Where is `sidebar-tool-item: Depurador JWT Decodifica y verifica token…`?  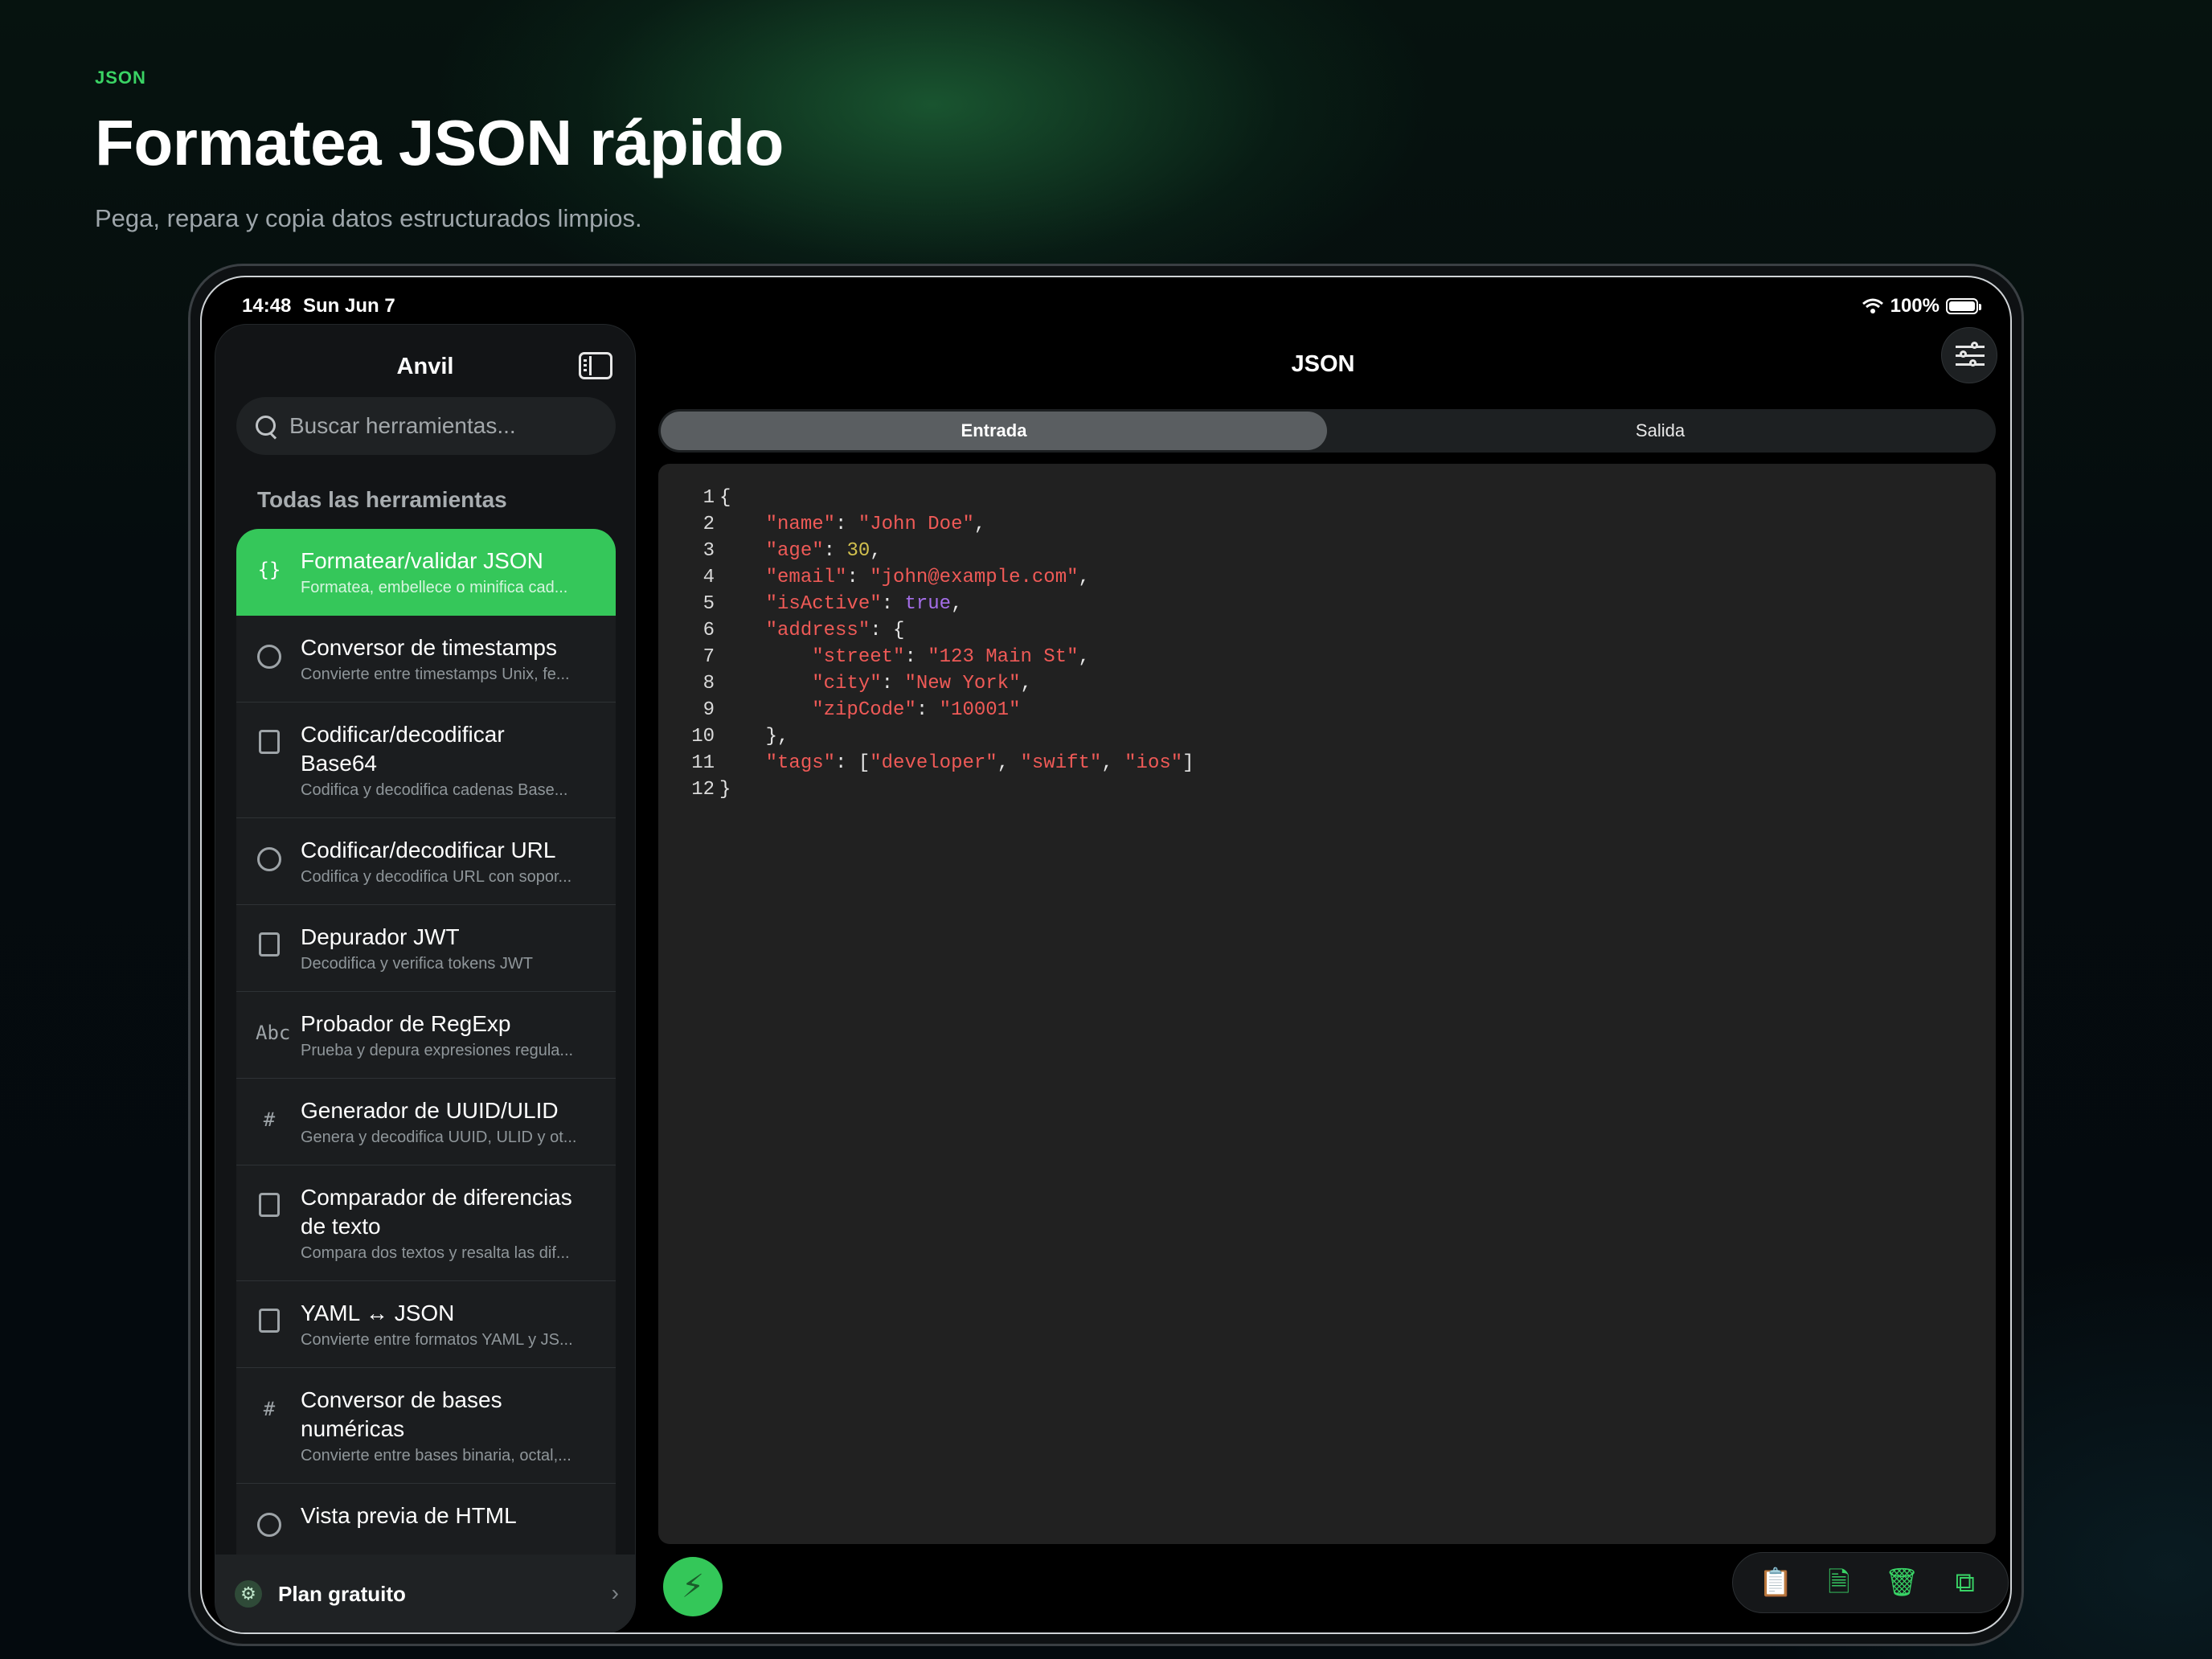 sidebar-tool-item: Depurador JWT Decodifica y verifica token… is located at coordinates (426, 949).